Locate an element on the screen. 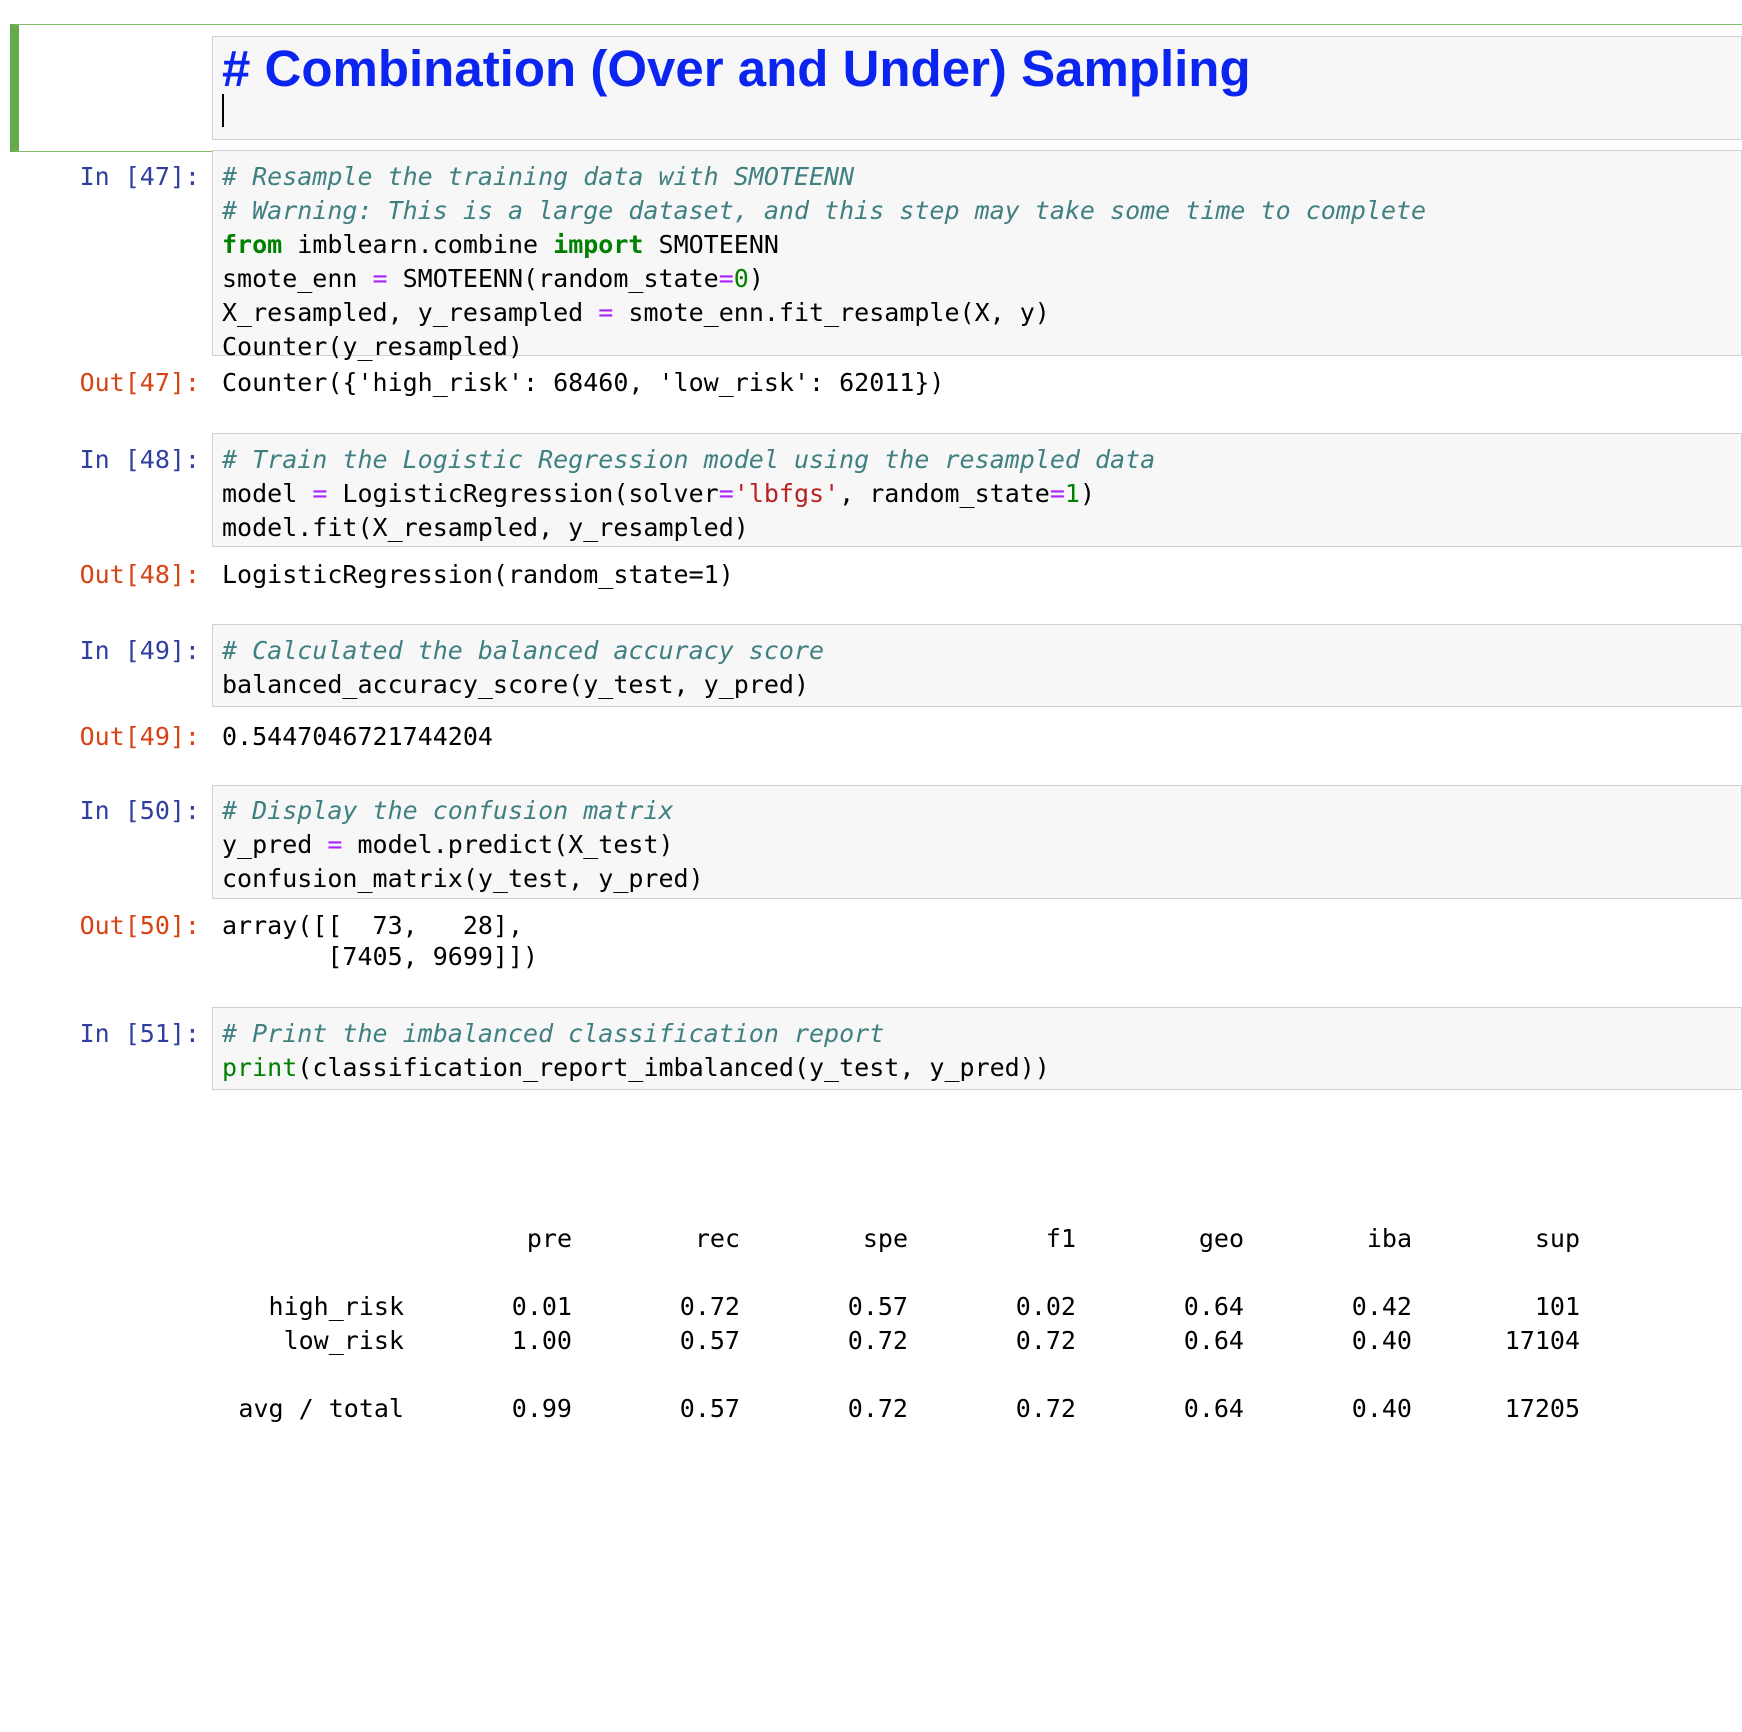  code-token: # Calculated the balanced accuracy score is located at coordinates (523, 650).